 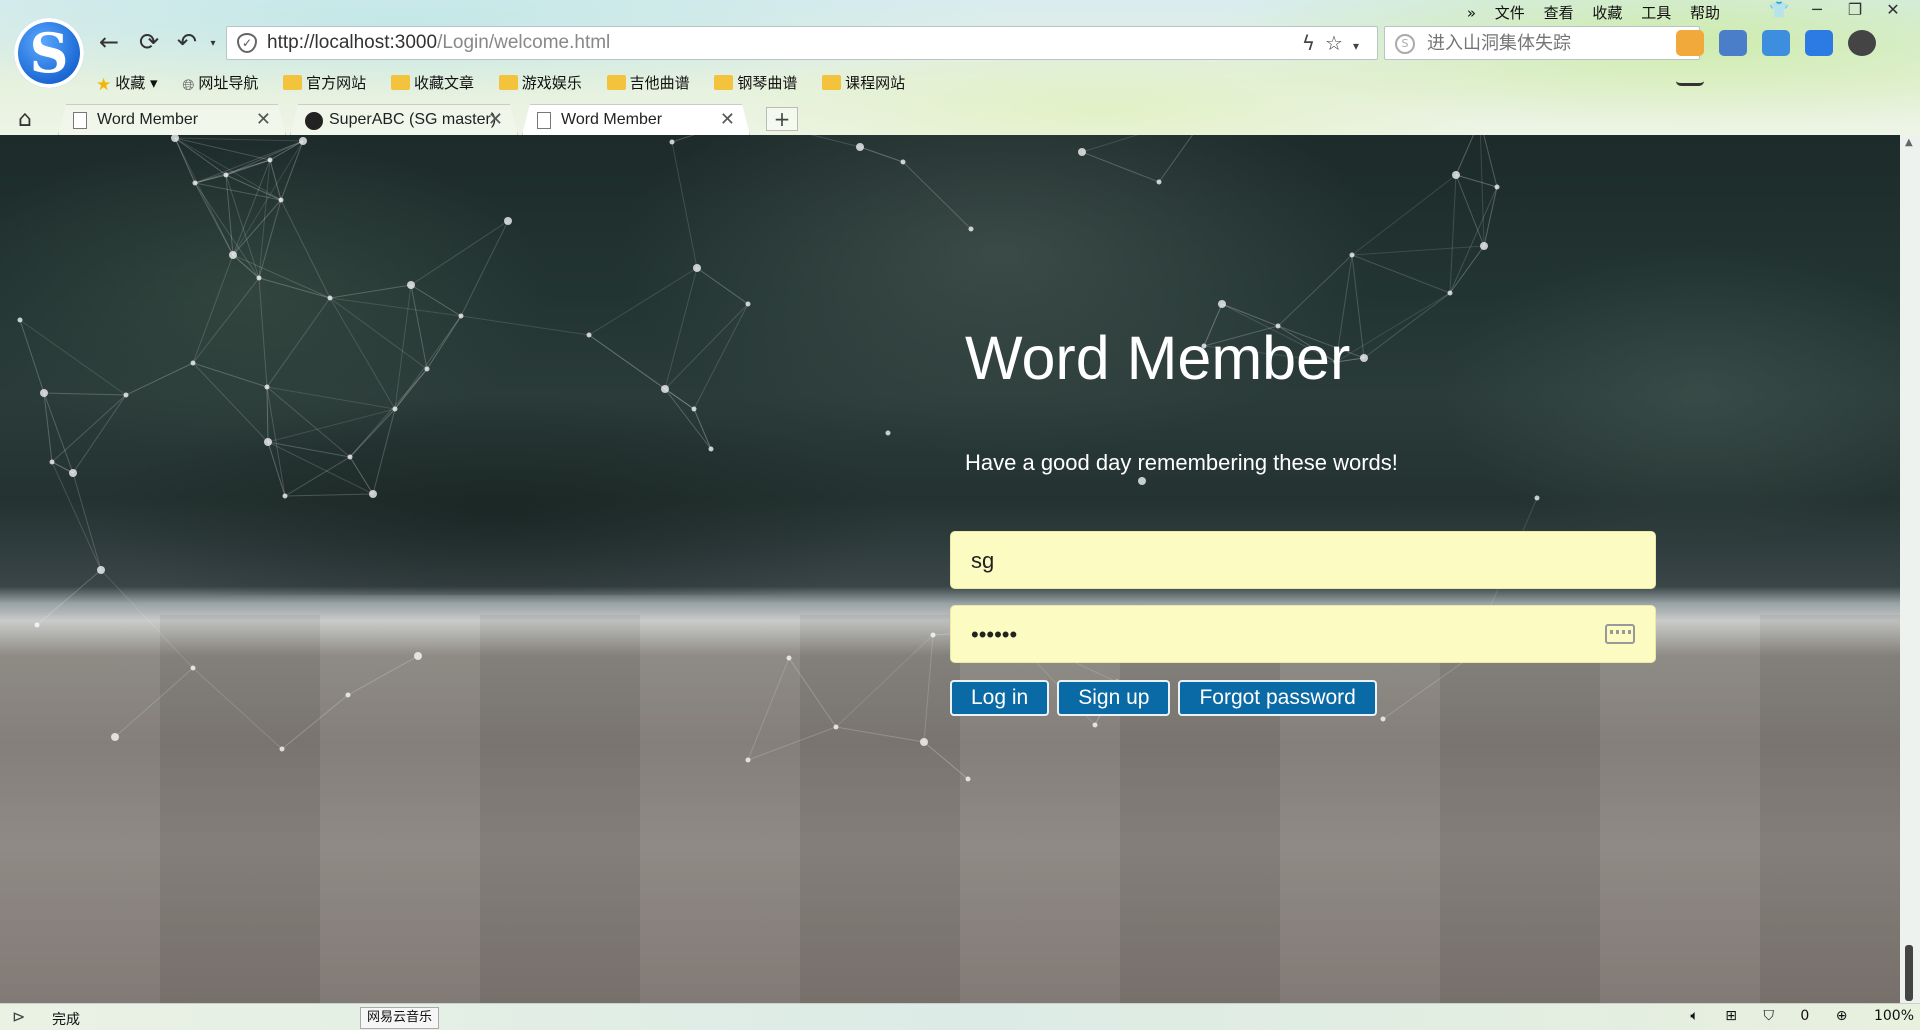 I want to click on close-window-icon: ✕, so click(x=1893, y=9).